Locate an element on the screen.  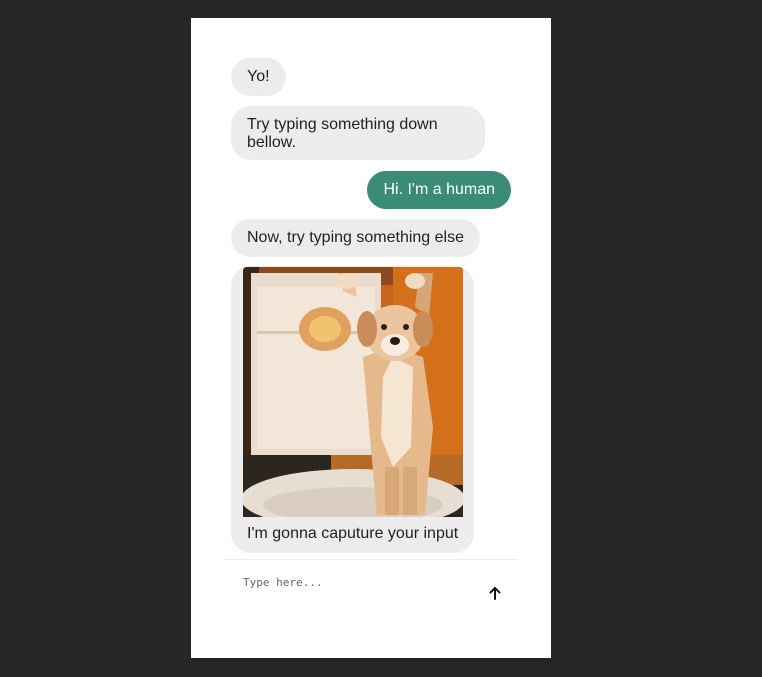
composer-divider is located at coordinates (371, 559).